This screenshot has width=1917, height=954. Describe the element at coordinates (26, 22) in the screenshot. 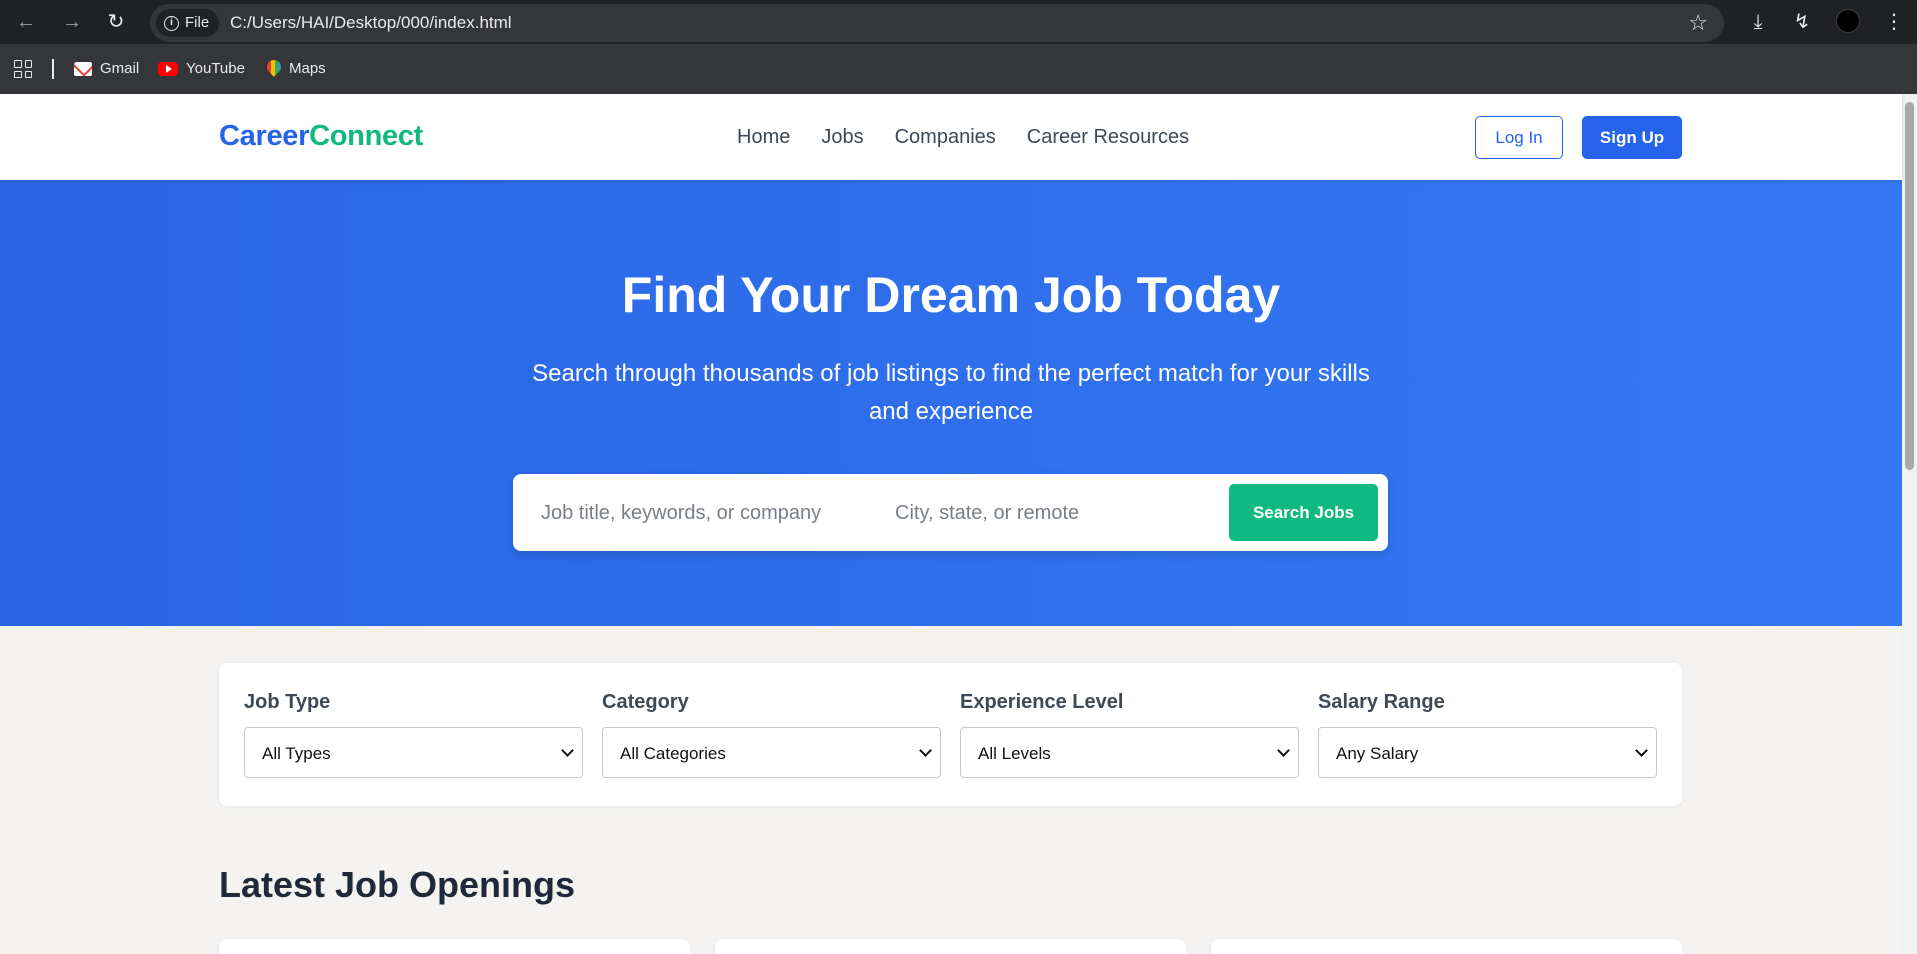

I see `back-icon: ←` at that location.